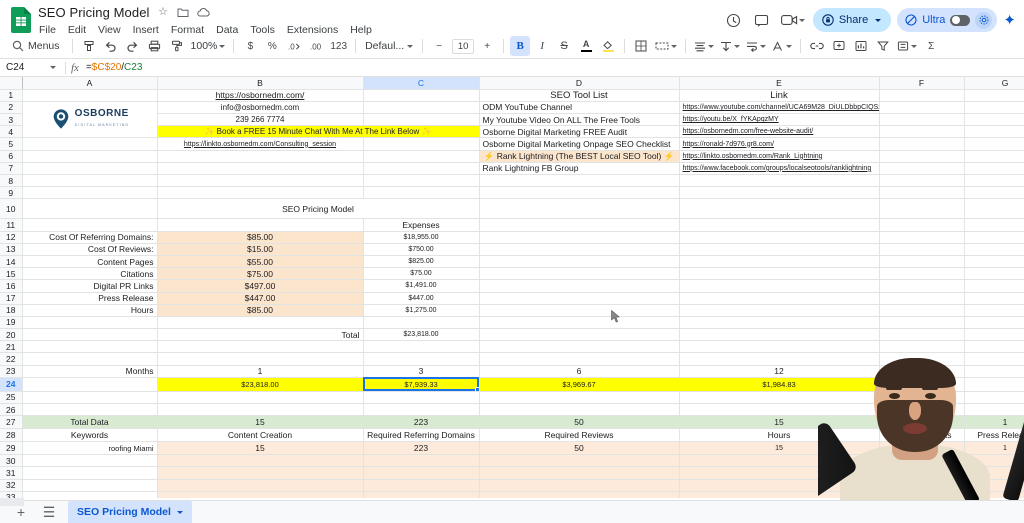 This screenshot has width=1024, height=523. Describe the element at coordinates (922, 262) in the screenshot. I see `cell-f14` at that location.